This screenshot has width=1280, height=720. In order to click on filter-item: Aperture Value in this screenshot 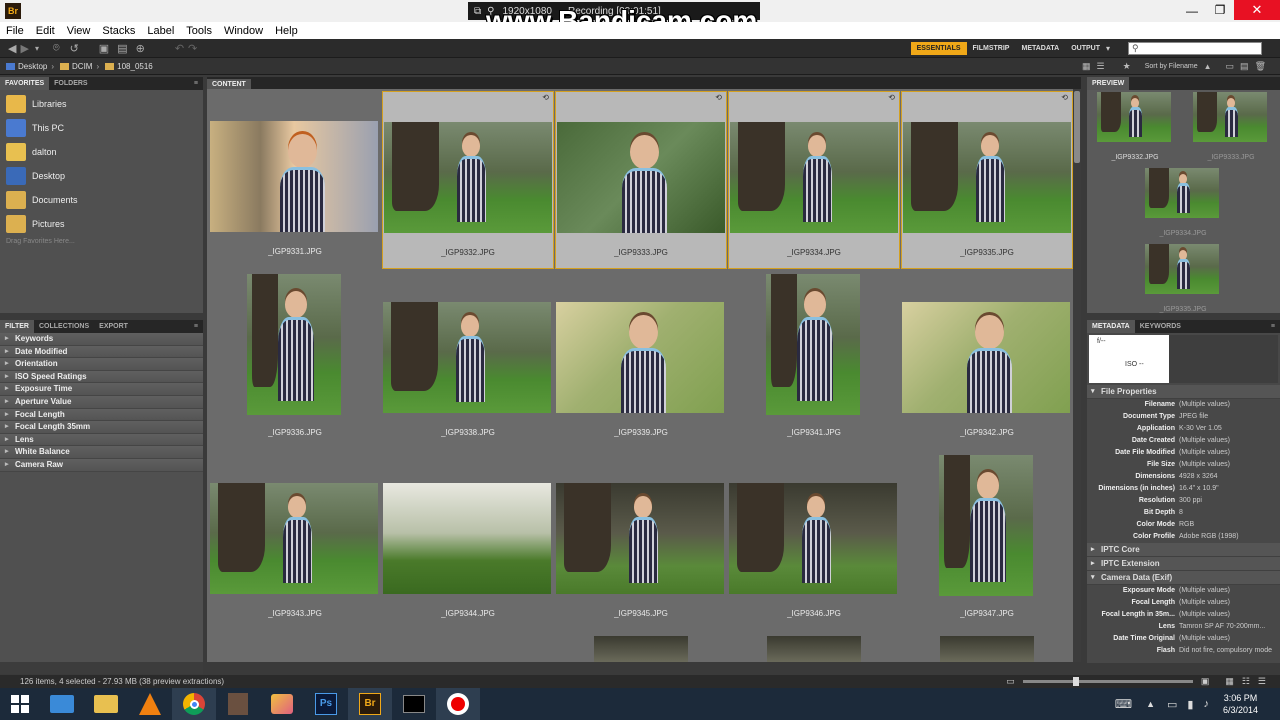, I will do `click(101, 402)`.